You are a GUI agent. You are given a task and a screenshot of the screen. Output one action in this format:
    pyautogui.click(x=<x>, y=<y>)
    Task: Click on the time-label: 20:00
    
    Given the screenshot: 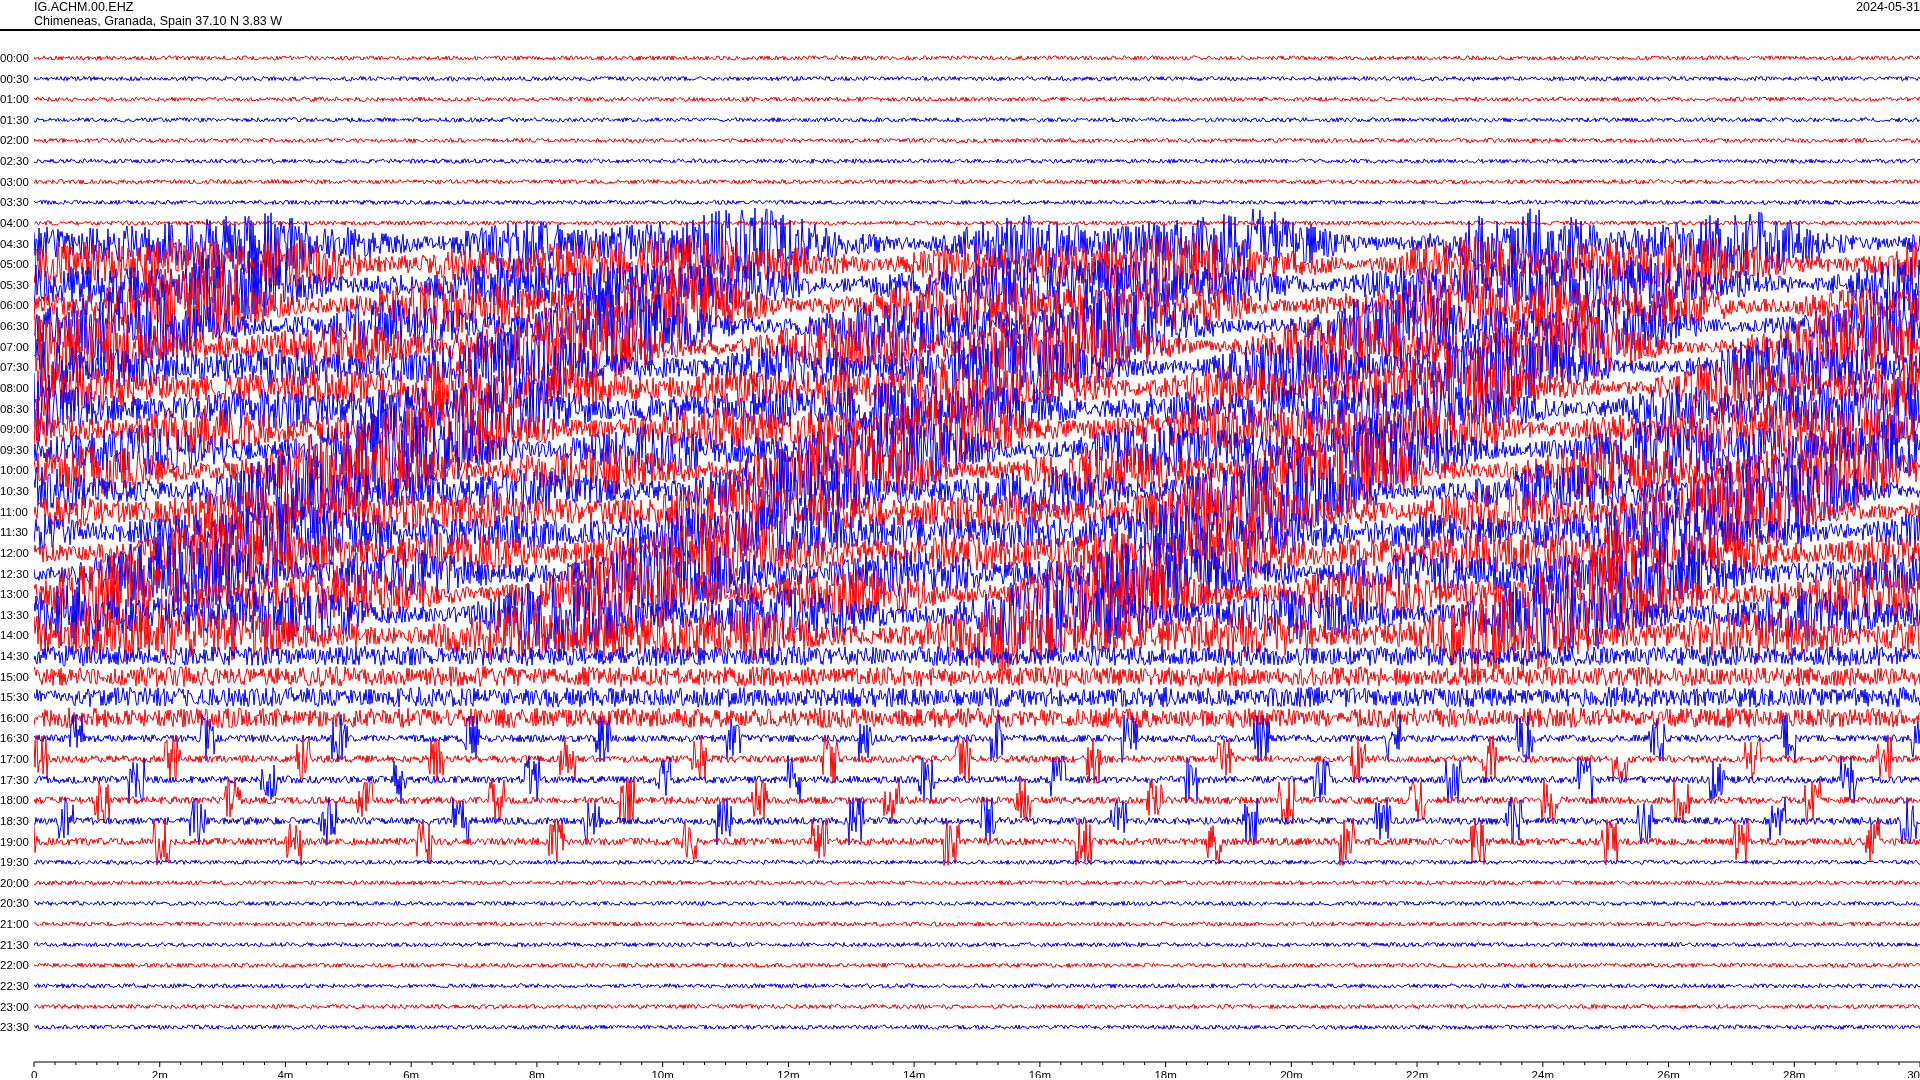 What is the action you would take?
    pyautogui.click(x=14, y=882)
    